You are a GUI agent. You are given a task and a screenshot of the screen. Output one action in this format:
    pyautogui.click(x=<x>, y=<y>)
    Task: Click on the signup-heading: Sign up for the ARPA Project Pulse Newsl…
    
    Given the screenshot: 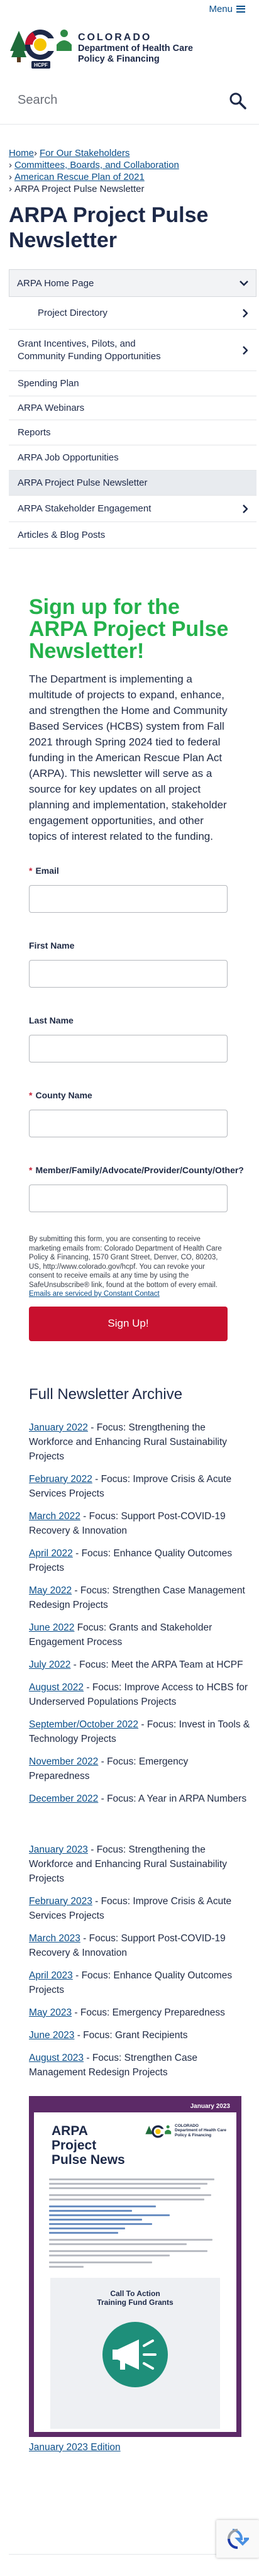 What is the action you would take?
    pyautogui.click(x=129, y=629)
    